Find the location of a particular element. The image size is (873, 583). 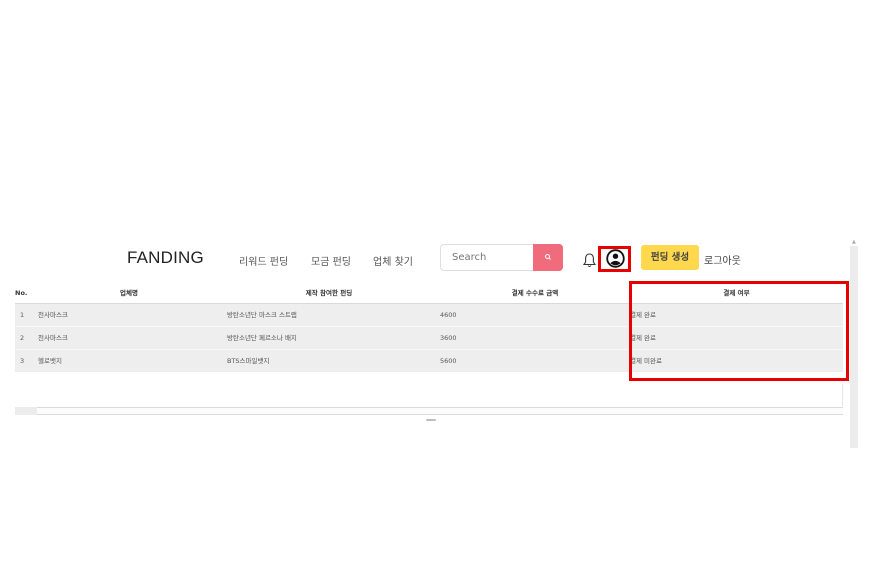

vendor-name: 헬로뱃지 is located at coordinates (50, 361).